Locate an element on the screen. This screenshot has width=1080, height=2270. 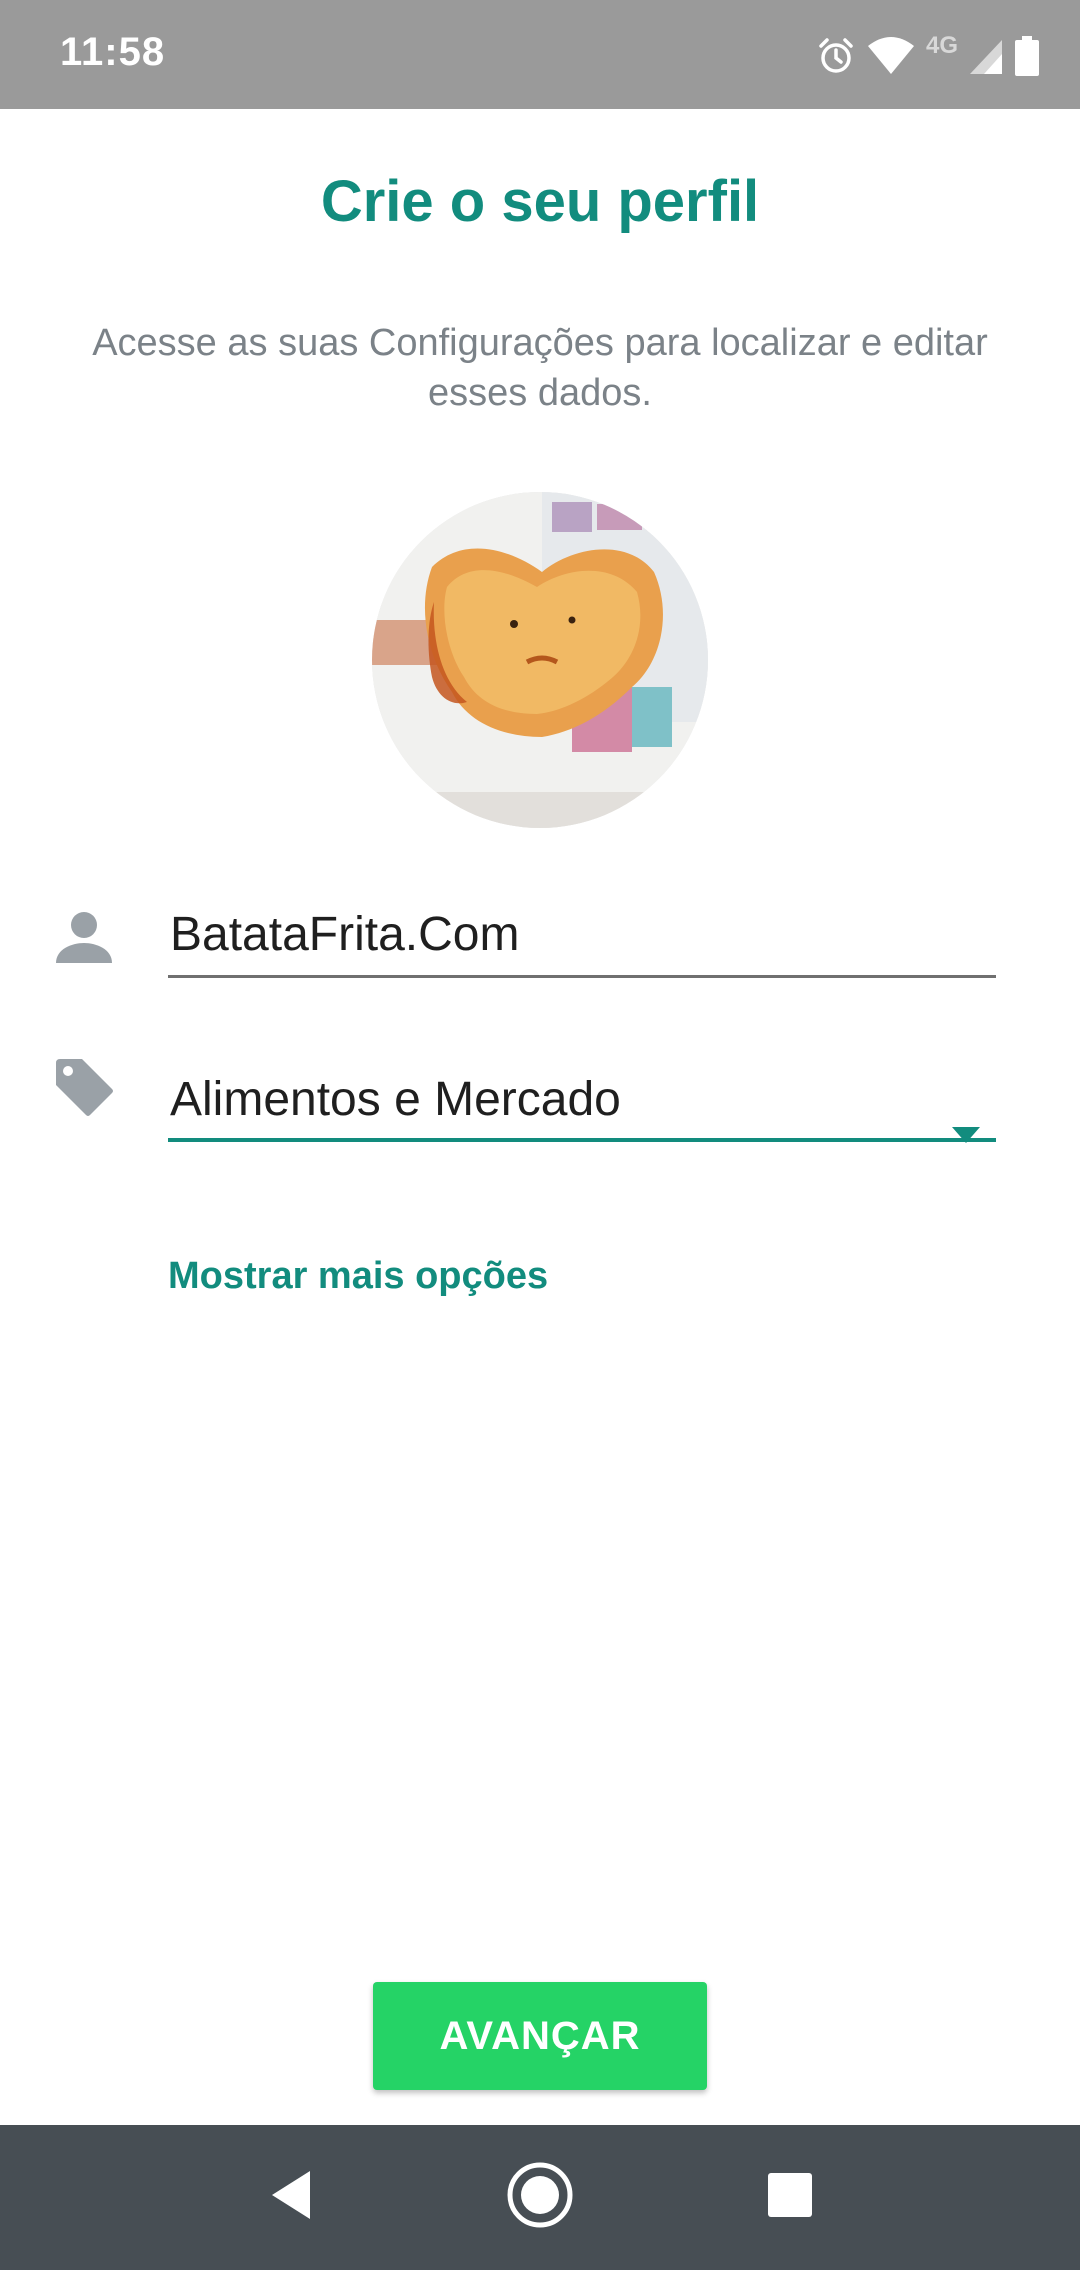
home-button is located at coordinates (540, 2197).